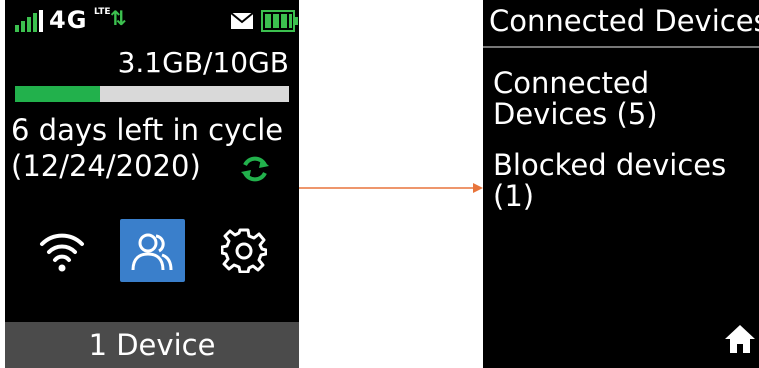  Describe the element at coordinates (621, 47) in the screenshot. I see `title-divider` at that location.